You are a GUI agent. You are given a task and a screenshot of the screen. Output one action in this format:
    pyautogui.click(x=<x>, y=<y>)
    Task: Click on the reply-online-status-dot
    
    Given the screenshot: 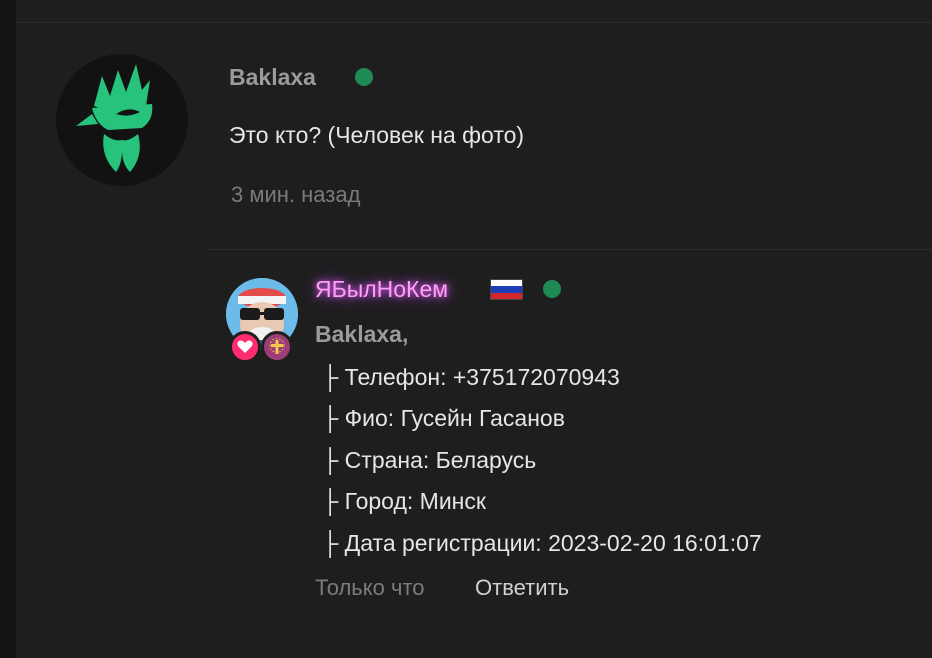 What is the action you would take?
    pyautogui.click(x=552, y=289)
    